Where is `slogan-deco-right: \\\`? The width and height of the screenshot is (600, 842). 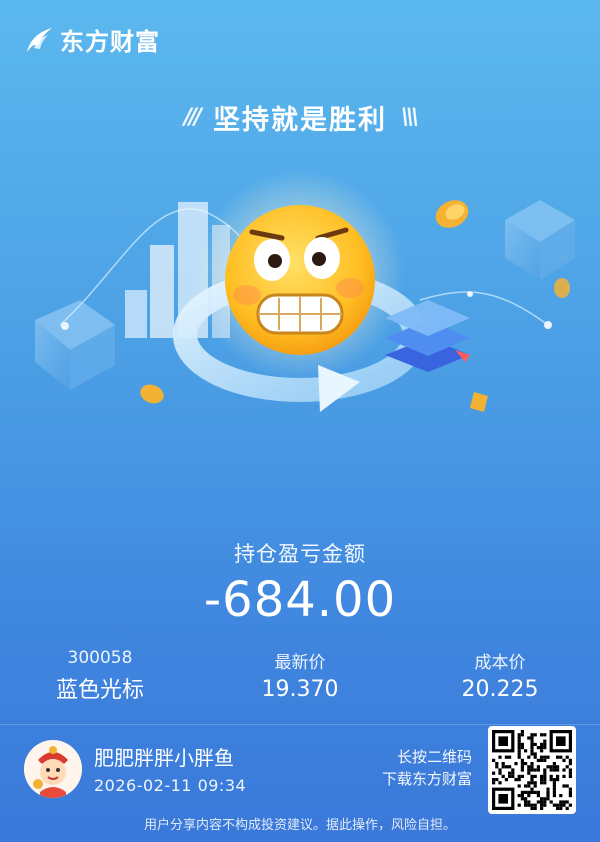 slogan-deco-right: \\\ is located at coordinates (410, 117).